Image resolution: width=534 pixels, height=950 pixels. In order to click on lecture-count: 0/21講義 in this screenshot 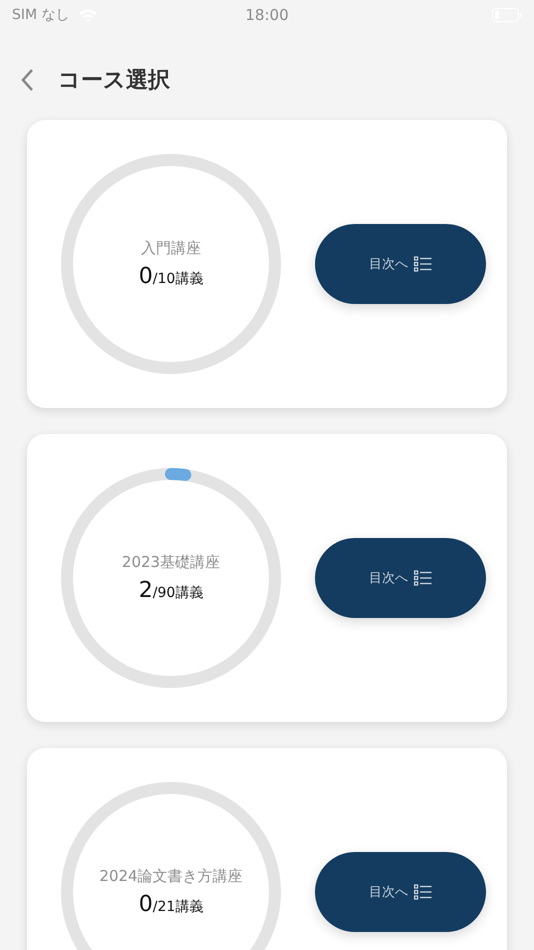, I will do `click(171, 904)`.